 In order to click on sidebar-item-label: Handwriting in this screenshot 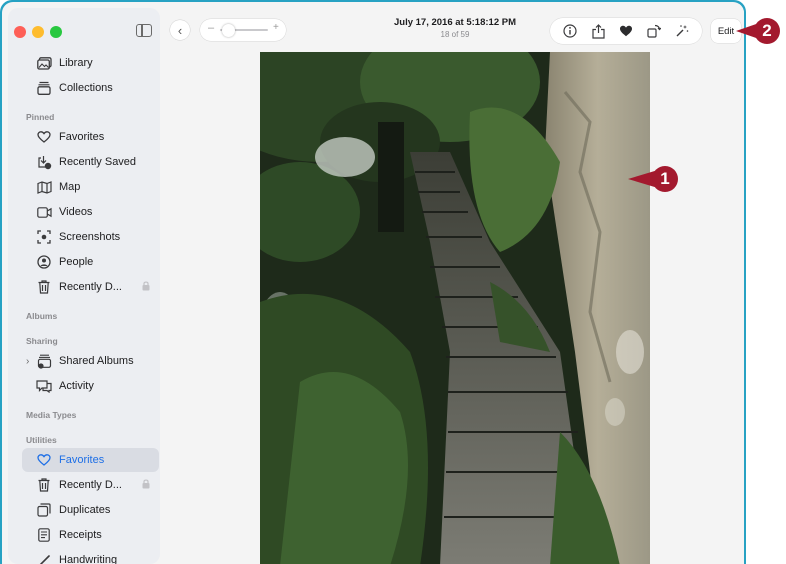, I will do `click(88, 559)`.